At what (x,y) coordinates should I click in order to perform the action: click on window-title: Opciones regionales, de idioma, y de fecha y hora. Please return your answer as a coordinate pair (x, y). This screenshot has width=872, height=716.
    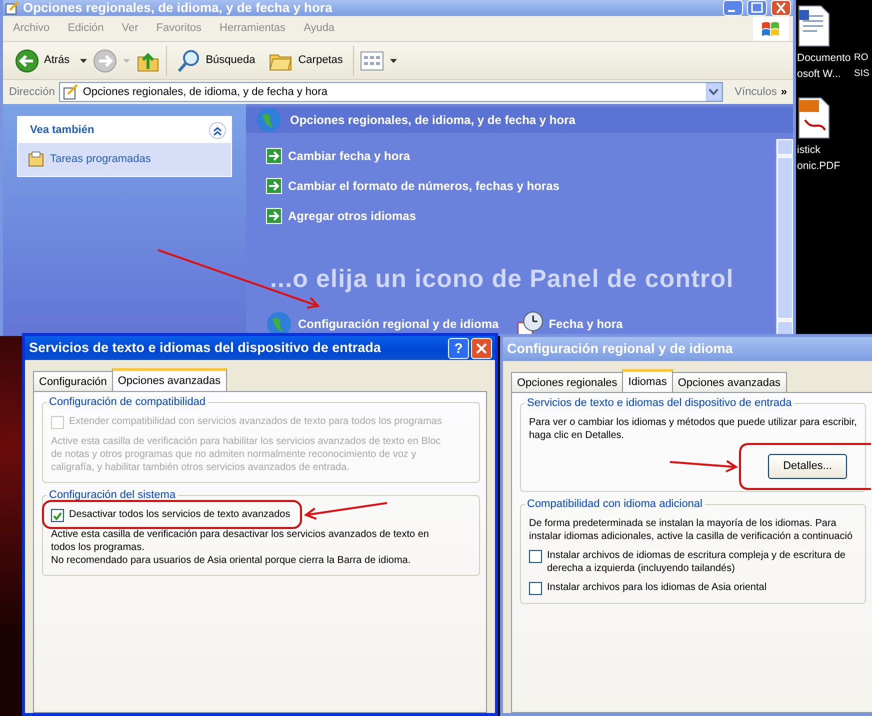
    Looking at the image, I should click on (177, 9).